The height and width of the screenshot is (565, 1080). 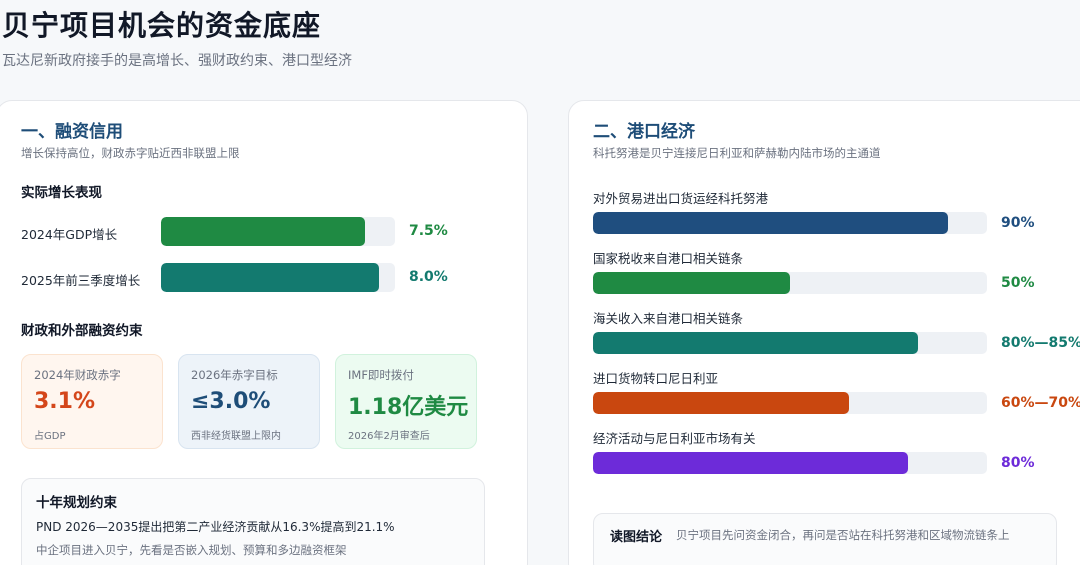 What do you see at coordinates (76, 503) in the screenshot?
I see `plan-title: 十年规划约束` at bounding box center [76, 503].